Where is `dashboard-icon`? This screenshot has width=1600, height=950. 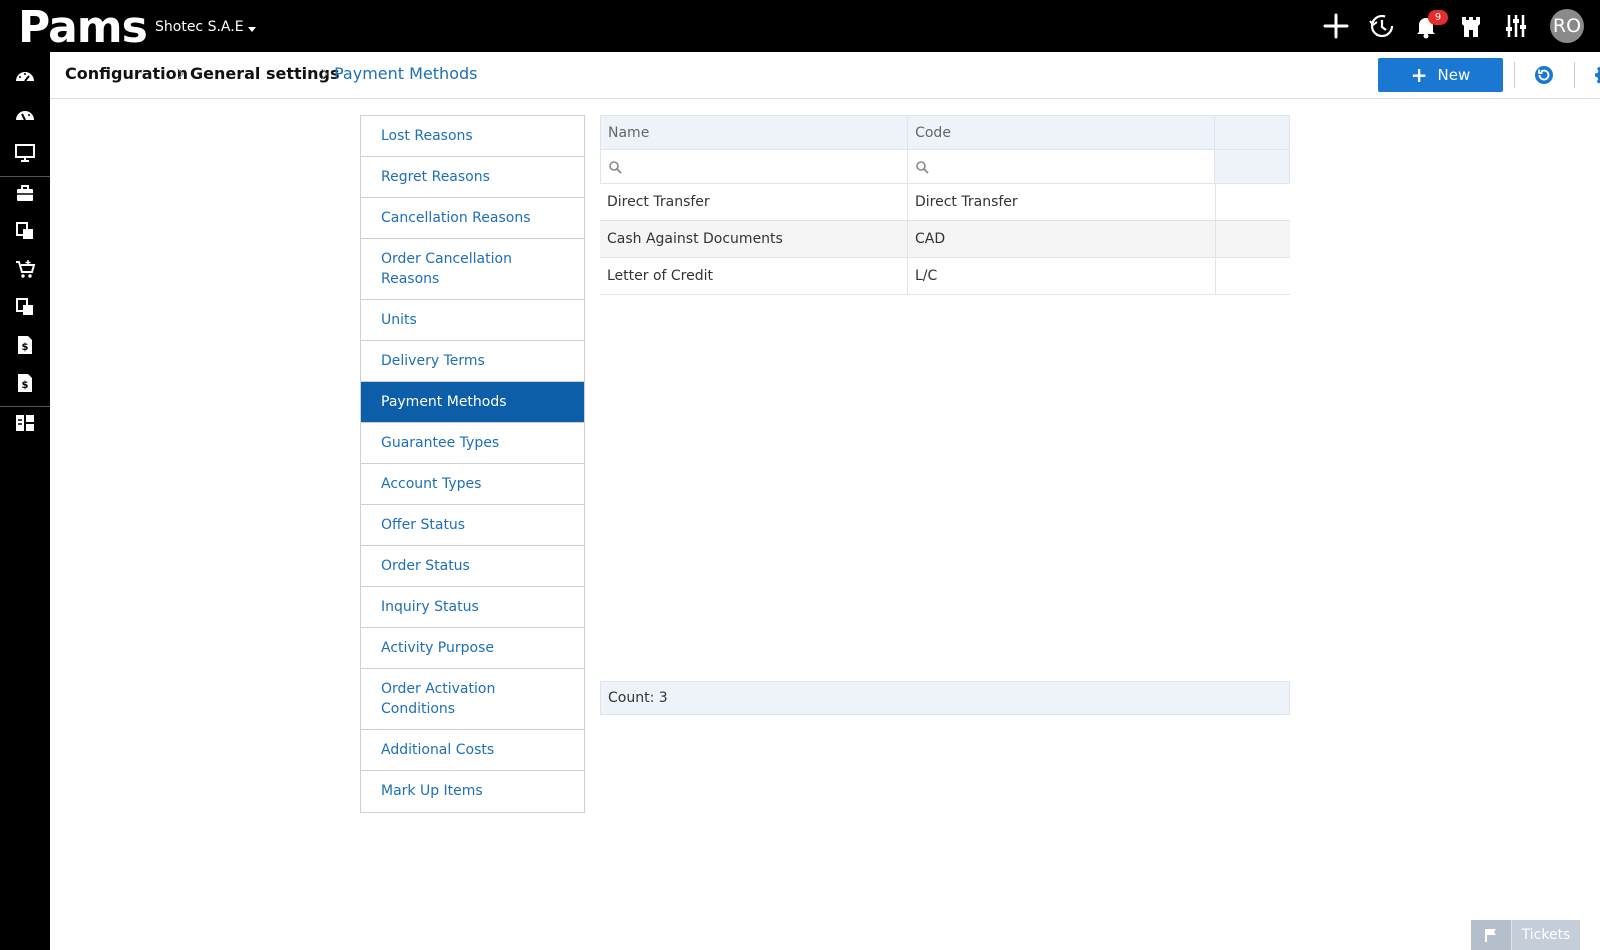 dashboard-icon is located at coordinates (25, 77).